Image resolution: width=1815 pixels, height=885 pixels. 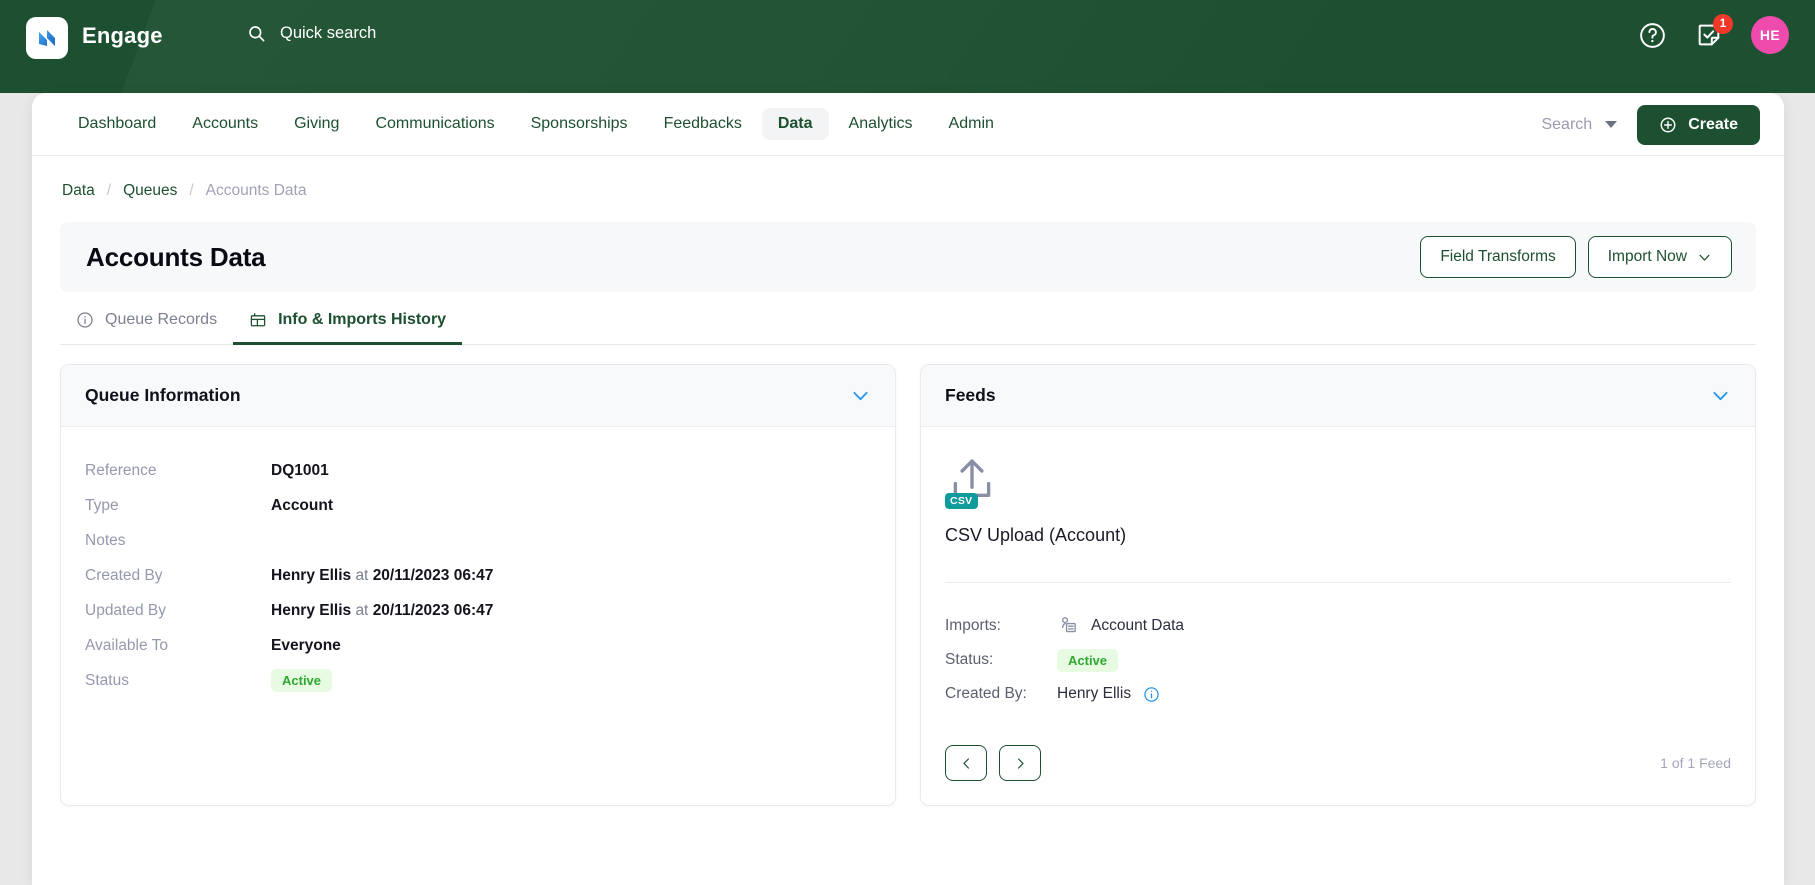 I want to click on engage-logo-icon, so click(x=47, y=38).